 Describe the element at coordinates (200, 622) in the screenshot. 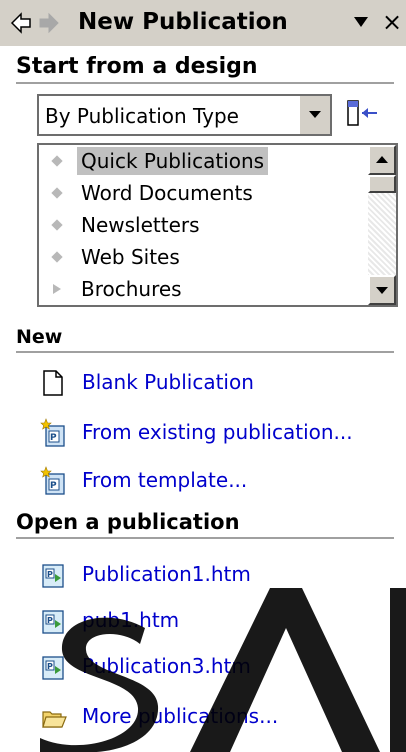

I see `recent-file-pub1: P pub1.htm` at that location.